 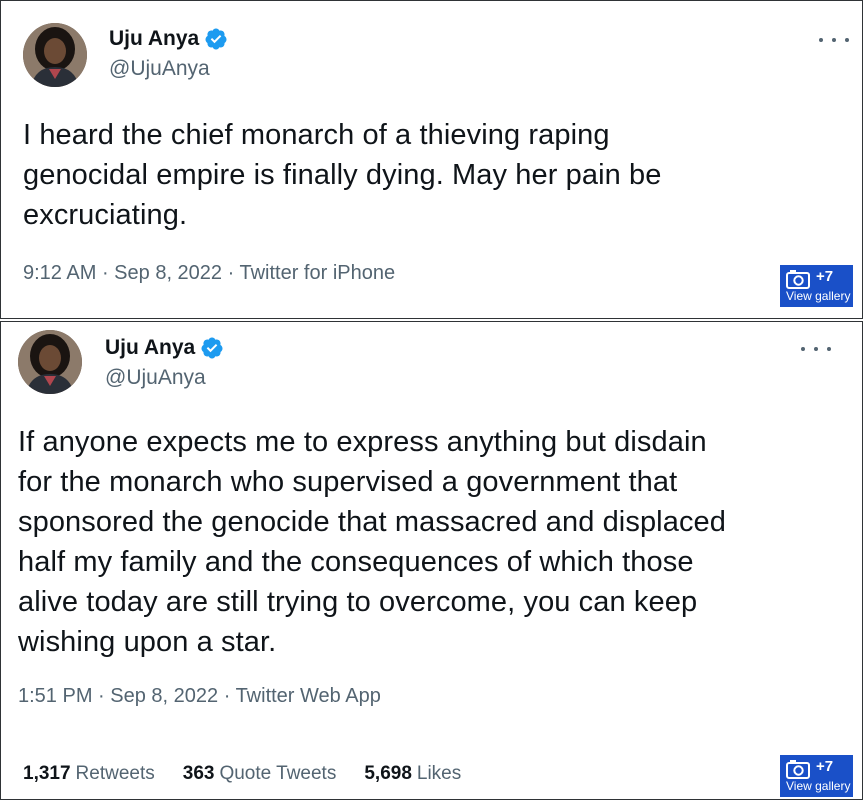 I want to click on tweet-text-line: excruciating., so click(x=105, y=215).